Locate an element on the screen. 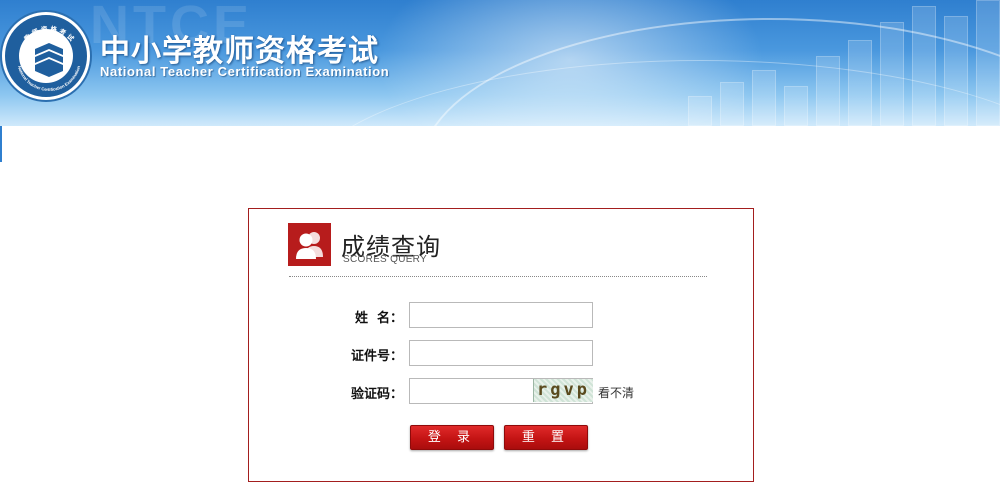 The width and height of the screenshot is (1000, 501). id-number-input is located at coordinates (501, 353).